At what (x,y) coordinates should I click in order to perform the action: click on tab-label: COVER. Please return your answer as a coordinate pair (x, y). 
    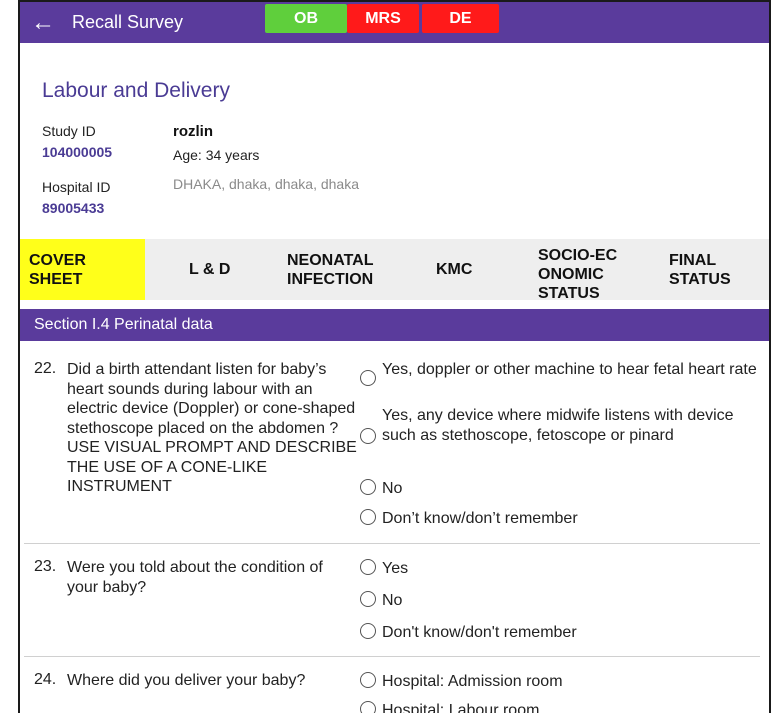
    Looking at the image, I should click on (57, 260).